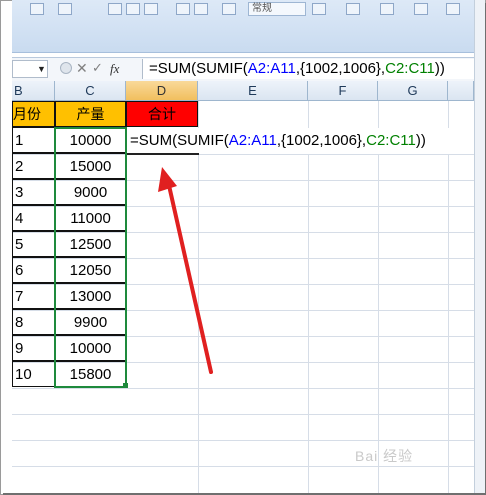 The width and height of the screenshot is (486, 495). I want to click on comma-icon, so click(387, 9).